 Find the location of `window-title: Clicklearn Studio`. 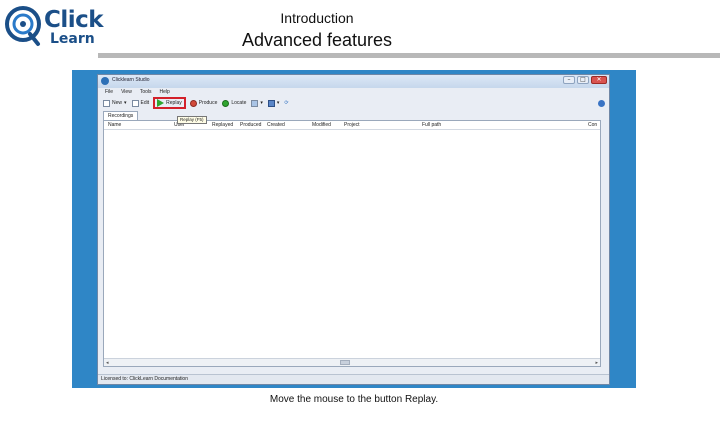

window-title: Clicklearn Studio is located at coordinates (131, 80).